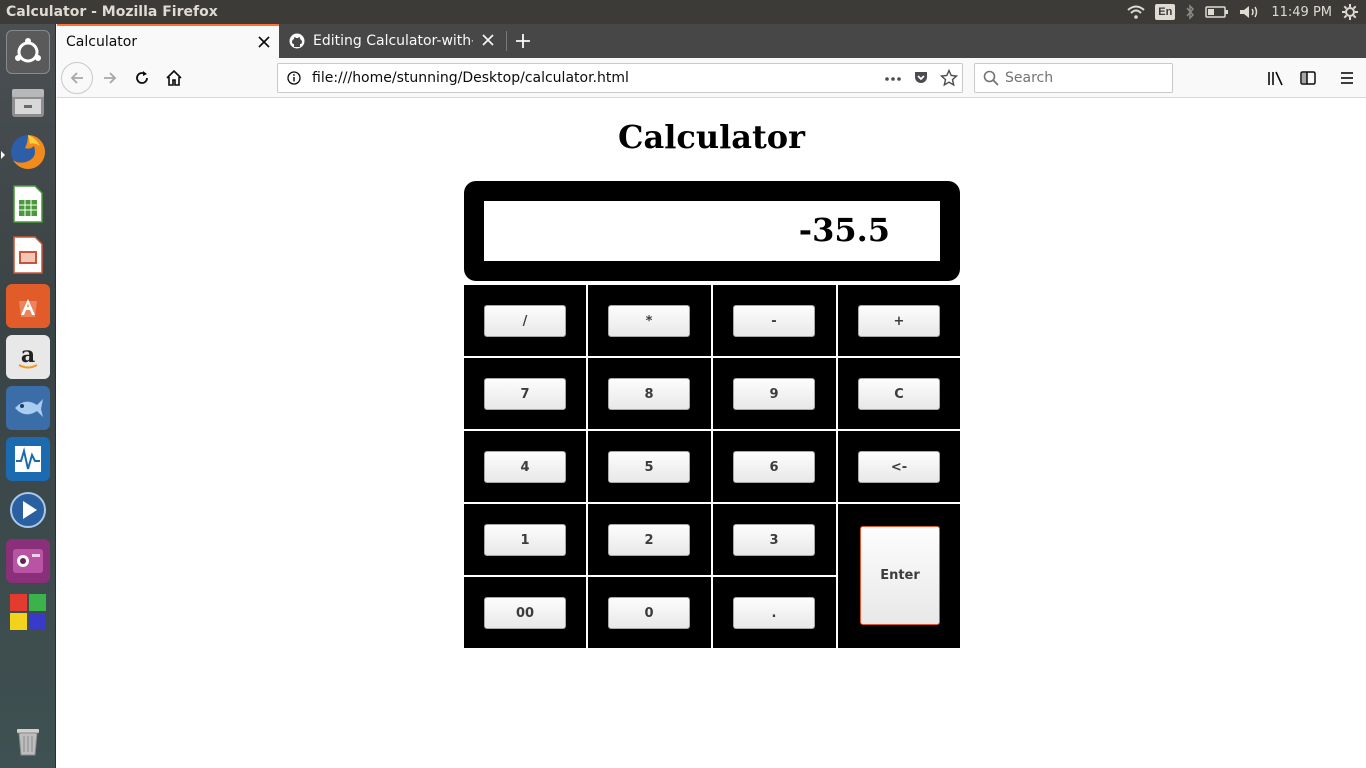  I want to click on ubuntu-software-icon, so click(28, 306).